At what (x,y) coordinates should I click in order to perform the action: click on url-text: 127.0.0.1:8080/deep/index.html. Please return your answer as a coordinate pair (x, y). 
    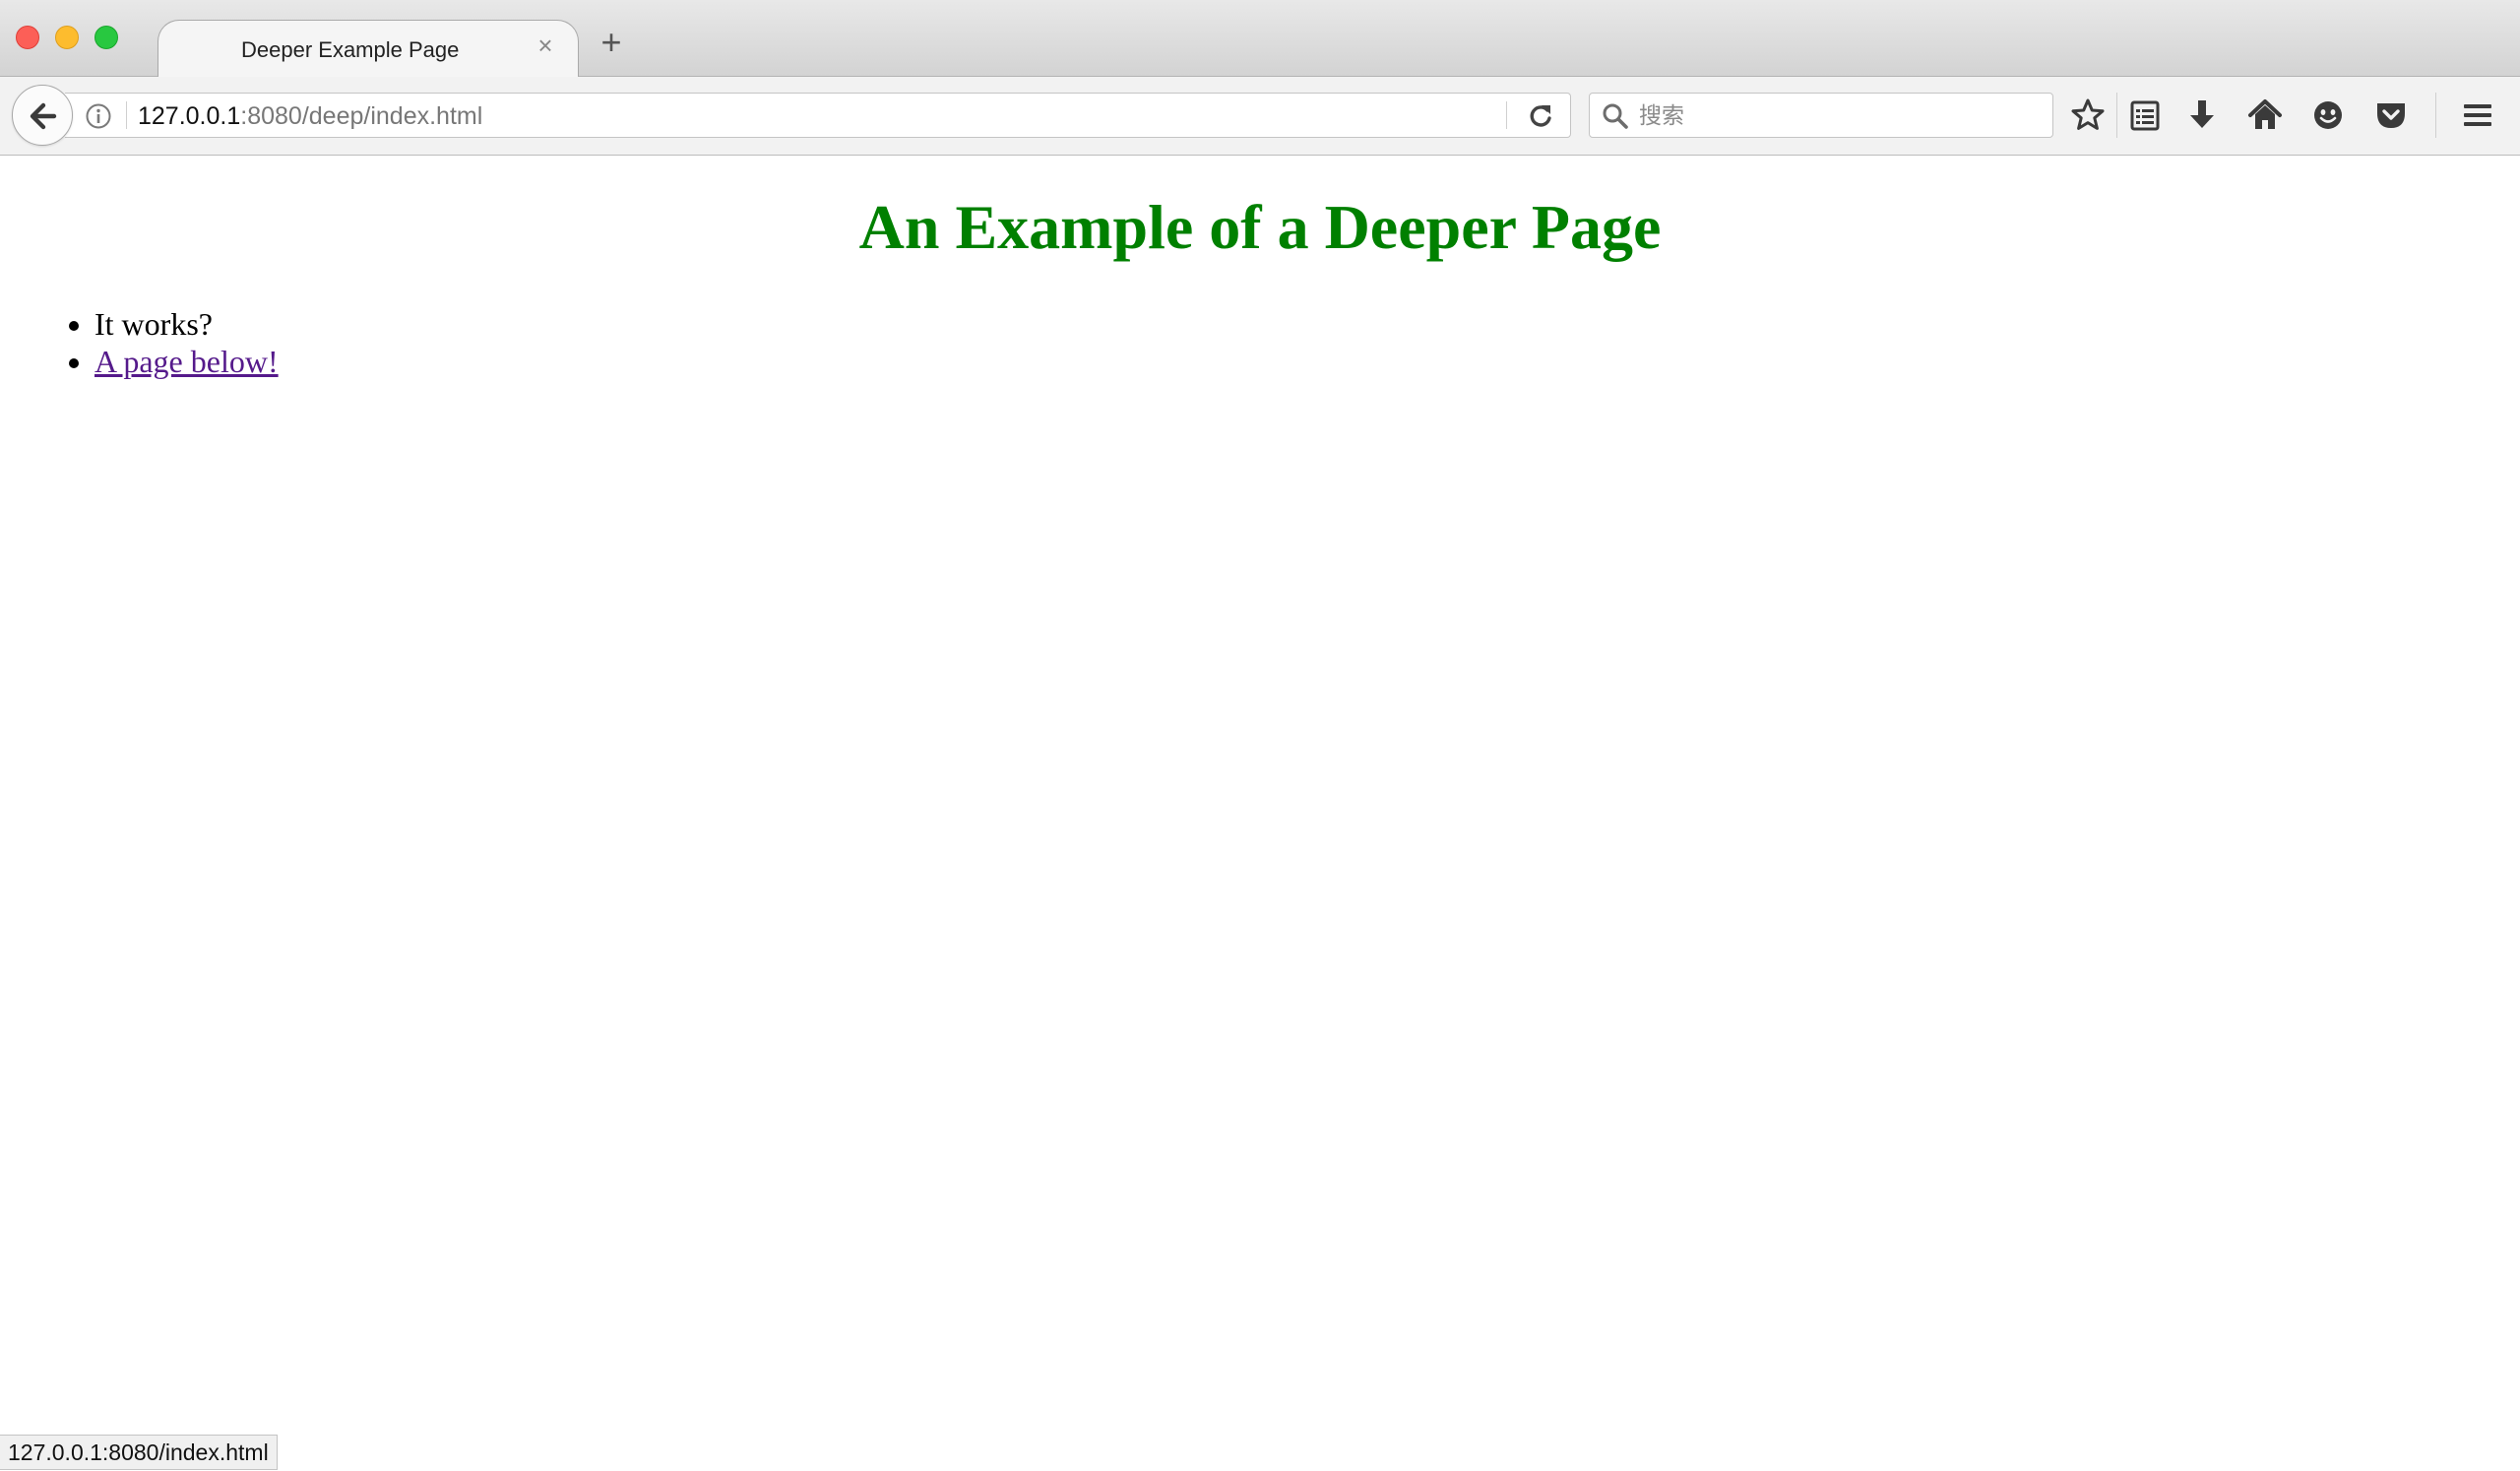
    Looking at the image, I should click on (310, 116).